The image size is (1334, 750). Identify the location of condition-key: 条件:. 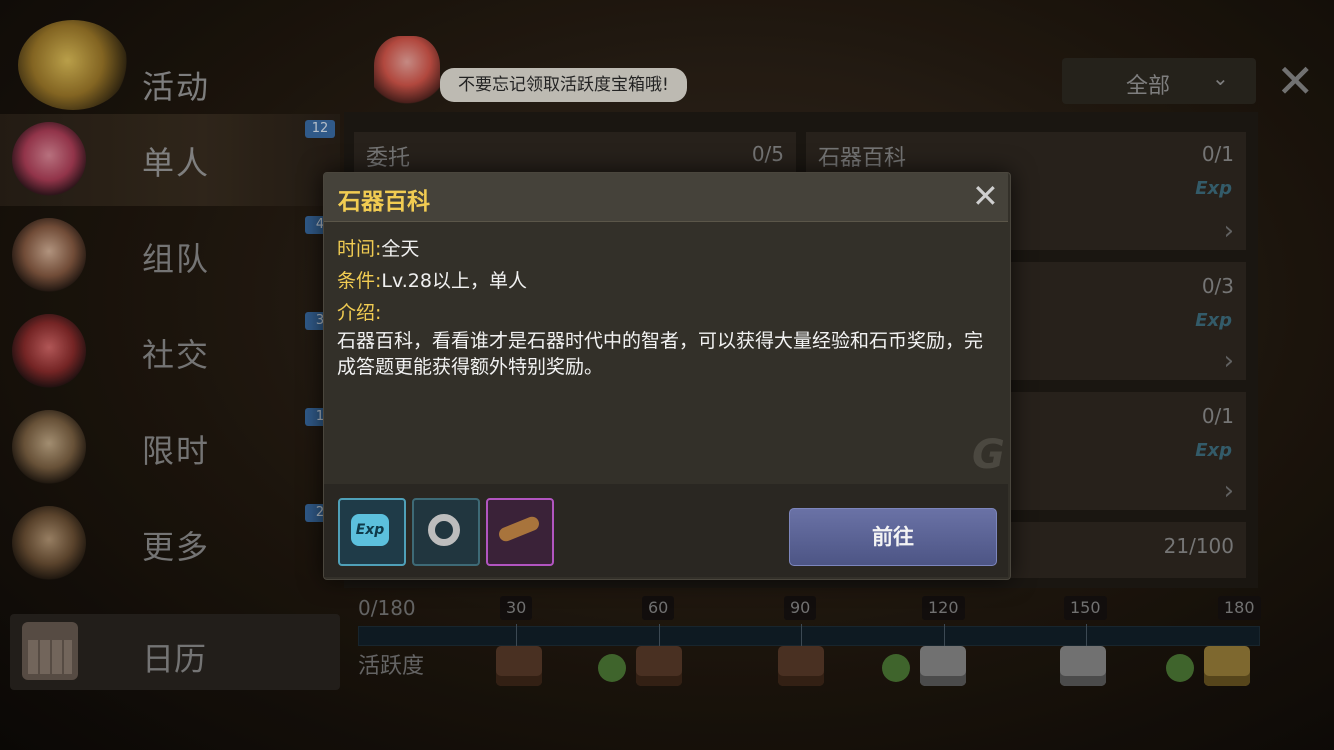
(359, 281).